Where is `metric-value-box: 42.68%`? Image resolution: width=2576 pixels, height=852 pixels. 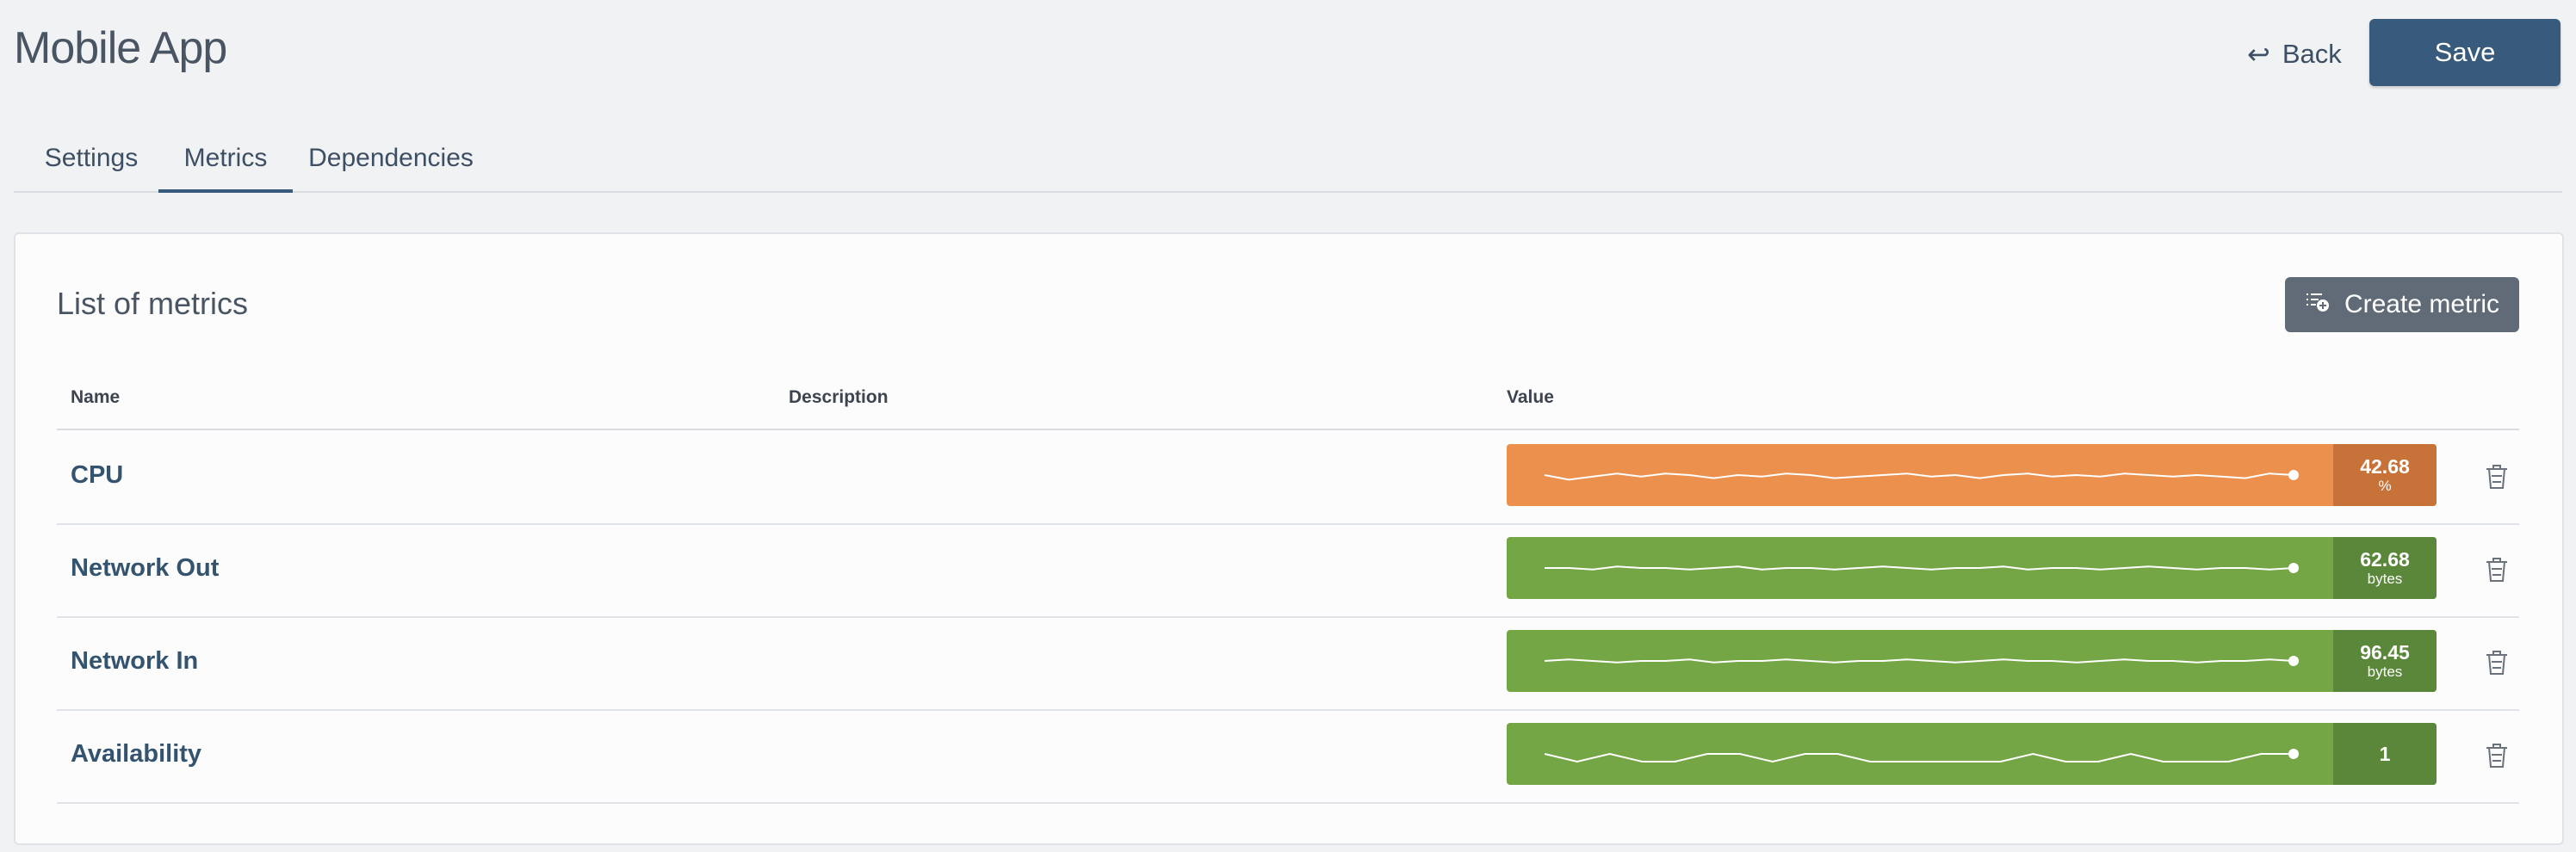 metric-value-box: 42.68% is located at coordinates (2385, 475).